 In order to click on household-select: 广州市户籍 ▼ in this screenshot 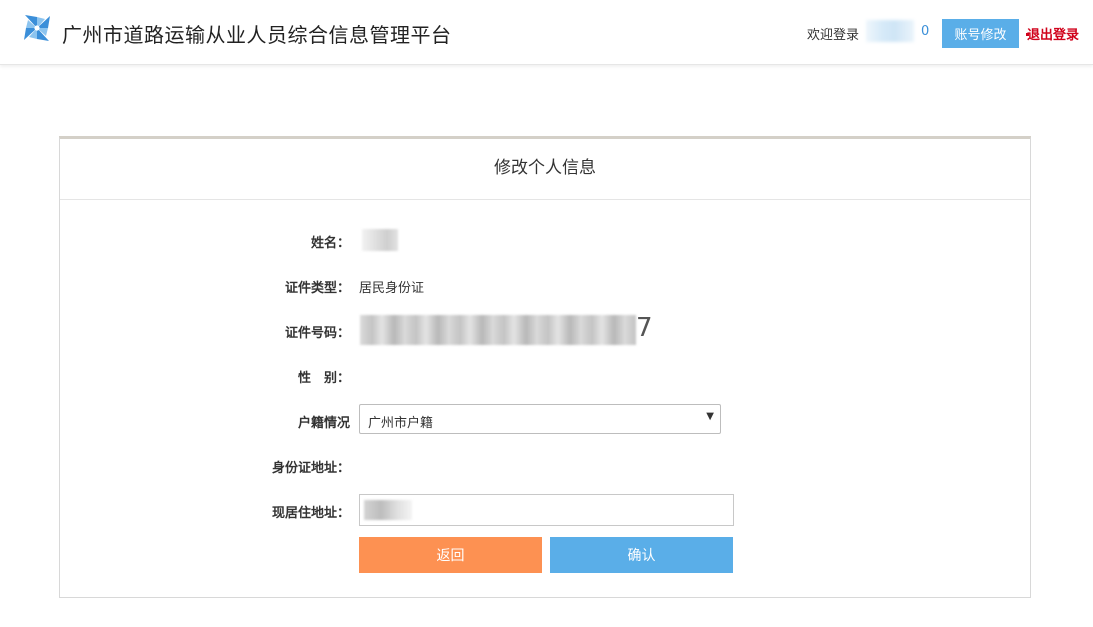, I will do `click(540, 419)`.